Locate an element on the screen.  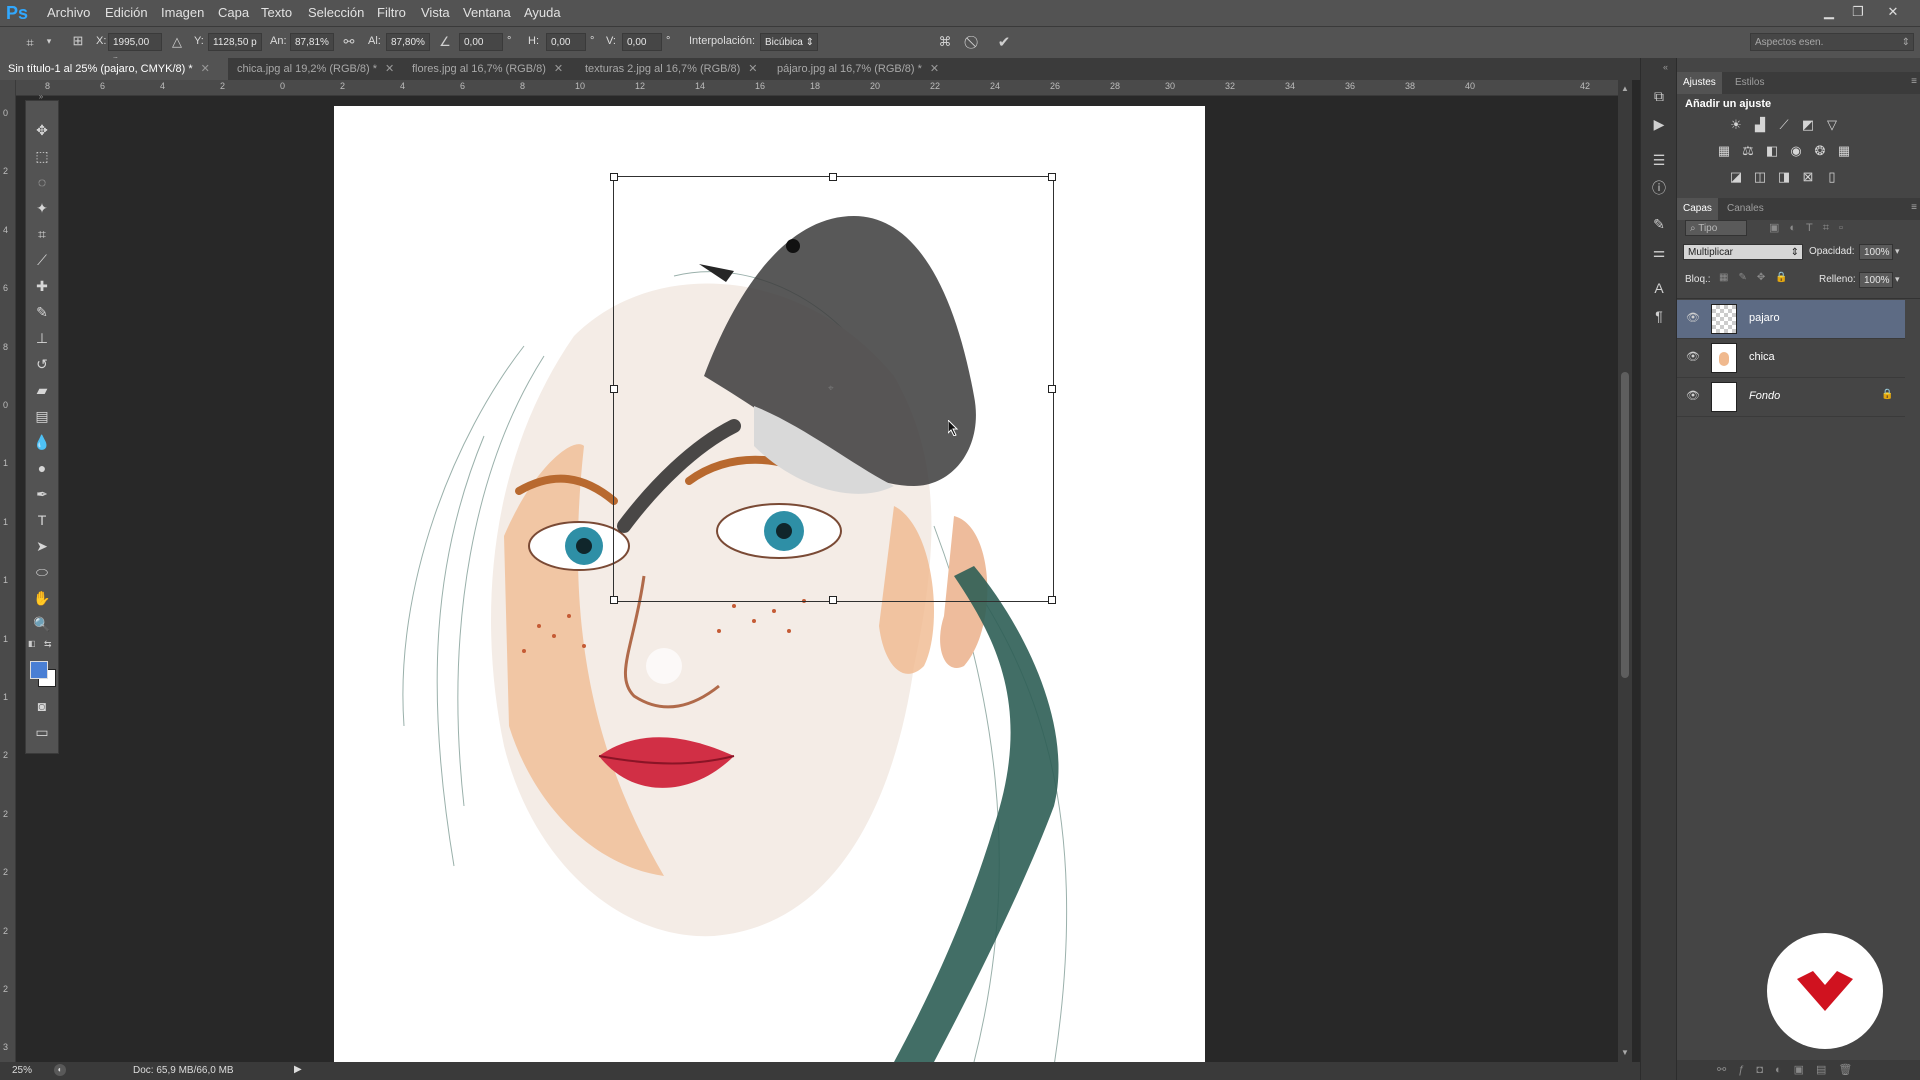
link-icon: ⚯ is located at coordinates (349, 42).